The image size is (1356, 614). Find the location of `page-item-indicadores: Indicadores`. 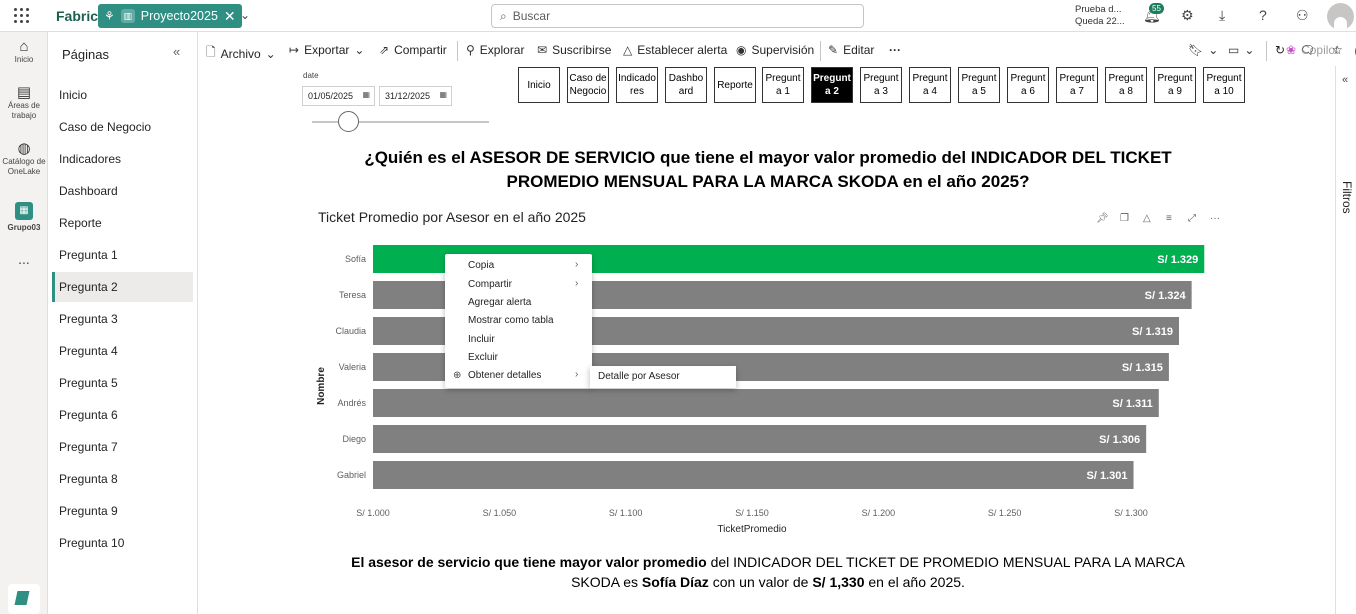

page-item-indicadores: Indicadores is located at coordinates (122, 159).